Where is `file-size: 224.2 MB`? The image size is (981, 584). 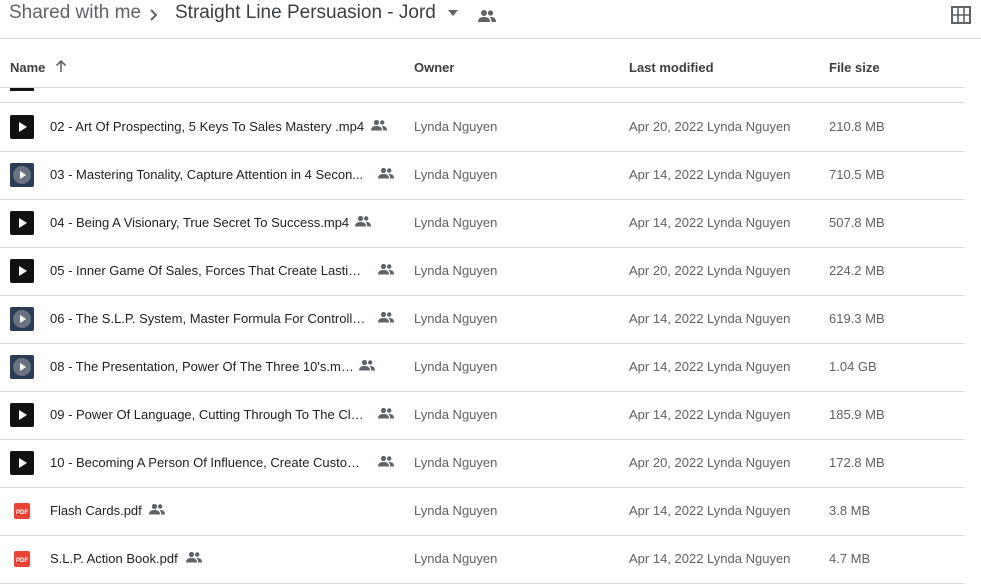 file-size: 224.2 MB is located at coordinates (857, 270).